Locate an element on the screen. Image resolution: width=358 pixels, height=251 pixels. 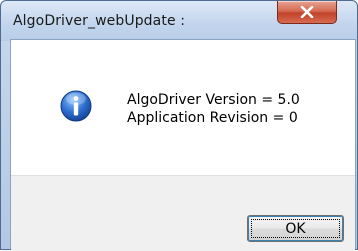
version-line: AlgoDriver Version = 5.0 is located at coordinates (213, 100).